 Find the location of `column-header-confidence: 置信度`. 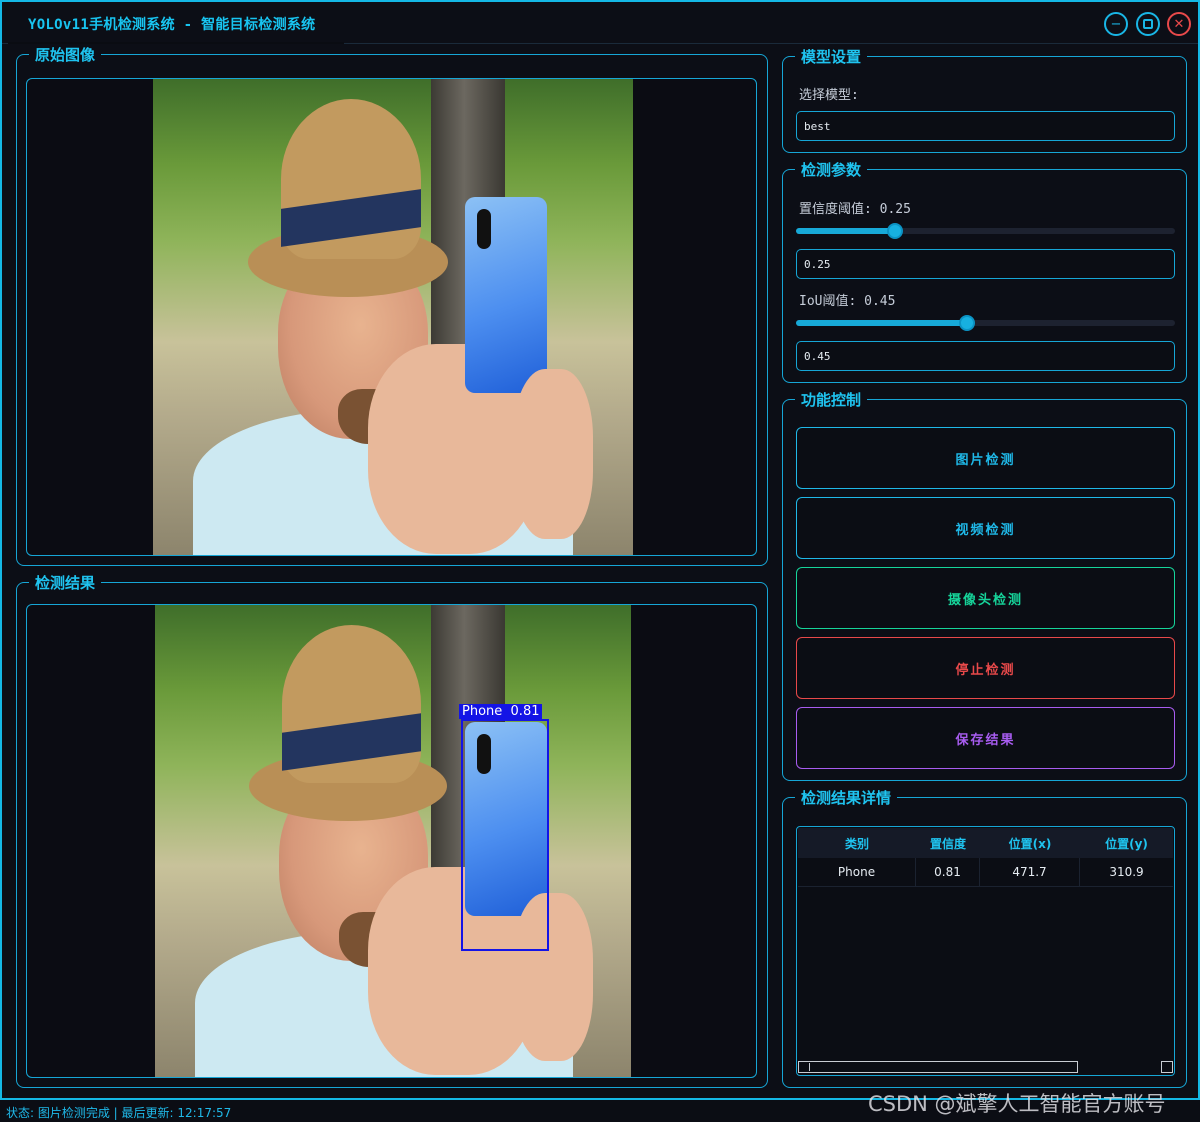

column-header-confidence: 置信度 is located at coordinates (948, 843).